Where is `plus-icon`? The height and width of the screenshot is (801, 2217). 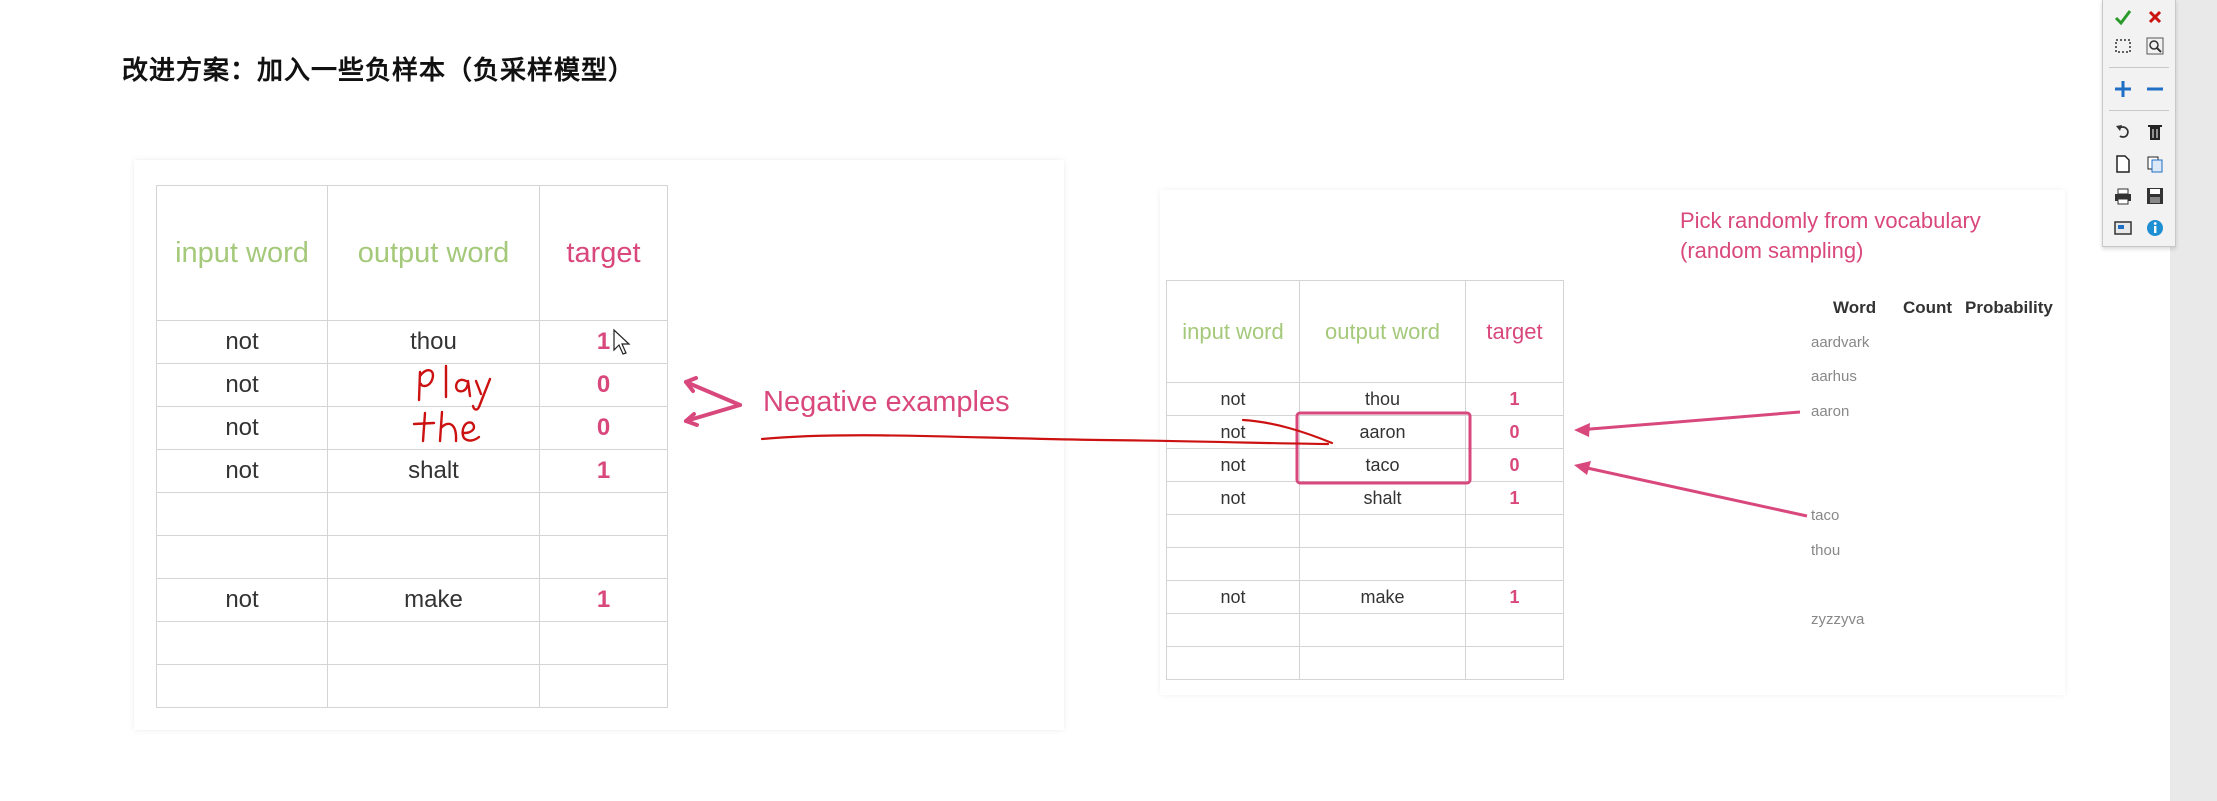
plus-icon is located at coordinates (2123, 89).